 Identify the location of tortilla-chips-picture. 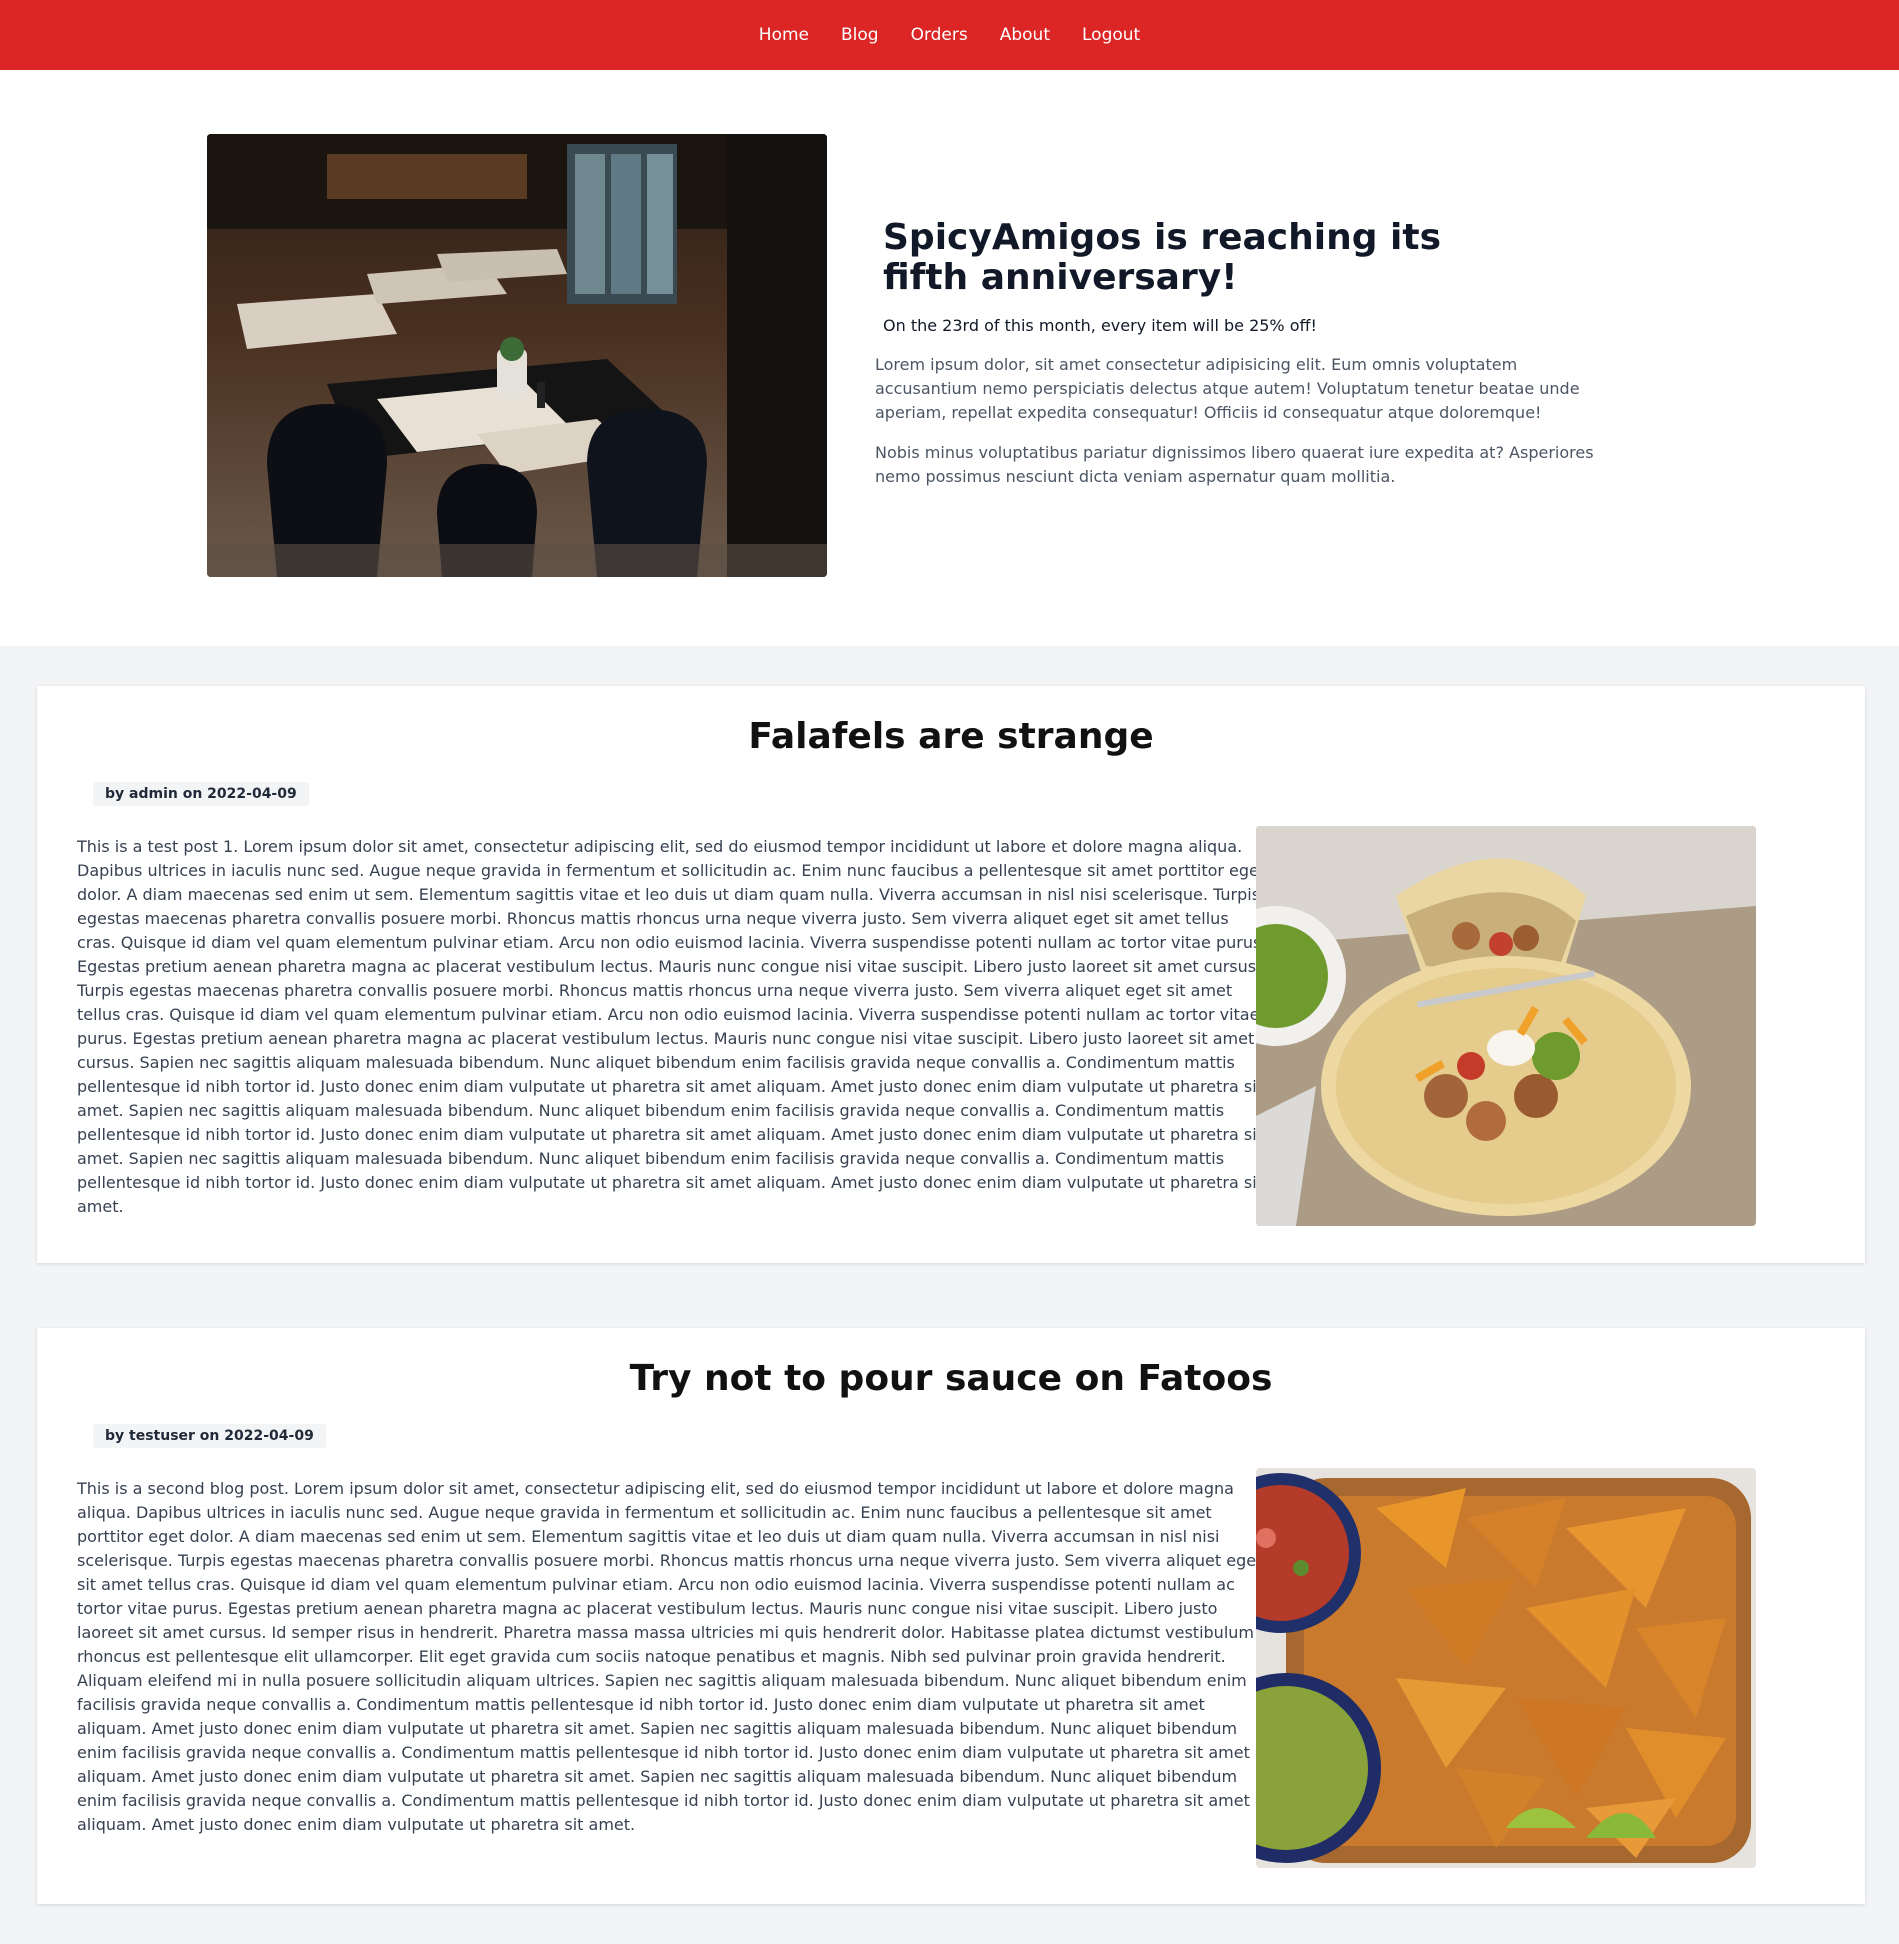
(1506, 1668).